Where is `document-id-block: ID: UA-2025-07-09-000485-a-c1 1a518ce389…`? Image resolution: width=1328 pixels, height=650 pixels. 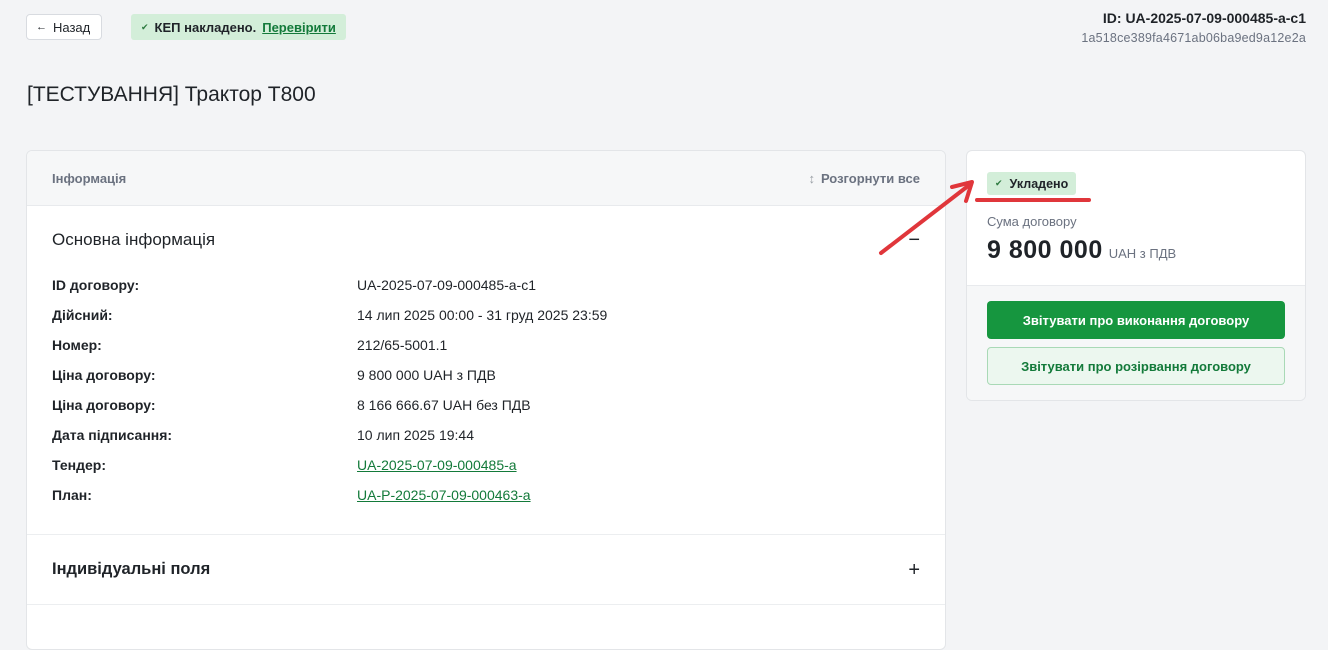
document-id-block: ID: UA-2025-07-09-000485-a-c1 1a518ce389… is located at coordinates (1193, 27).